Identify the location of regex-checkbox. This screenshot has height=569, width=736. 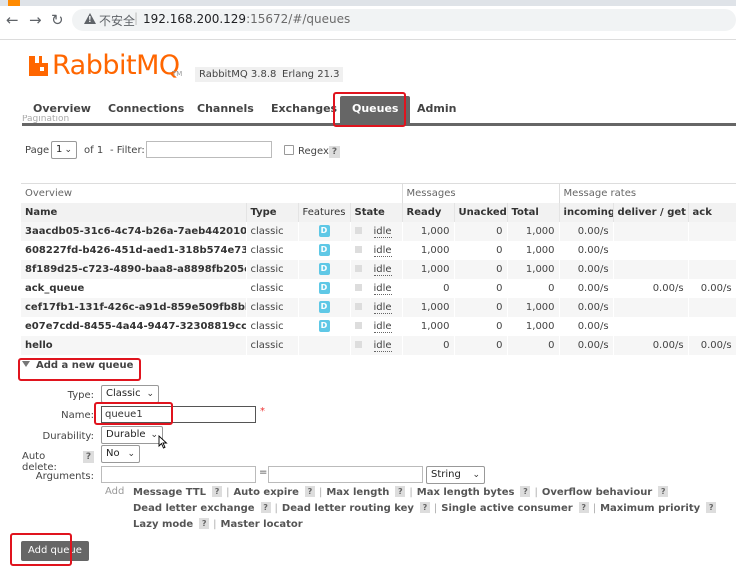
(289, 150).